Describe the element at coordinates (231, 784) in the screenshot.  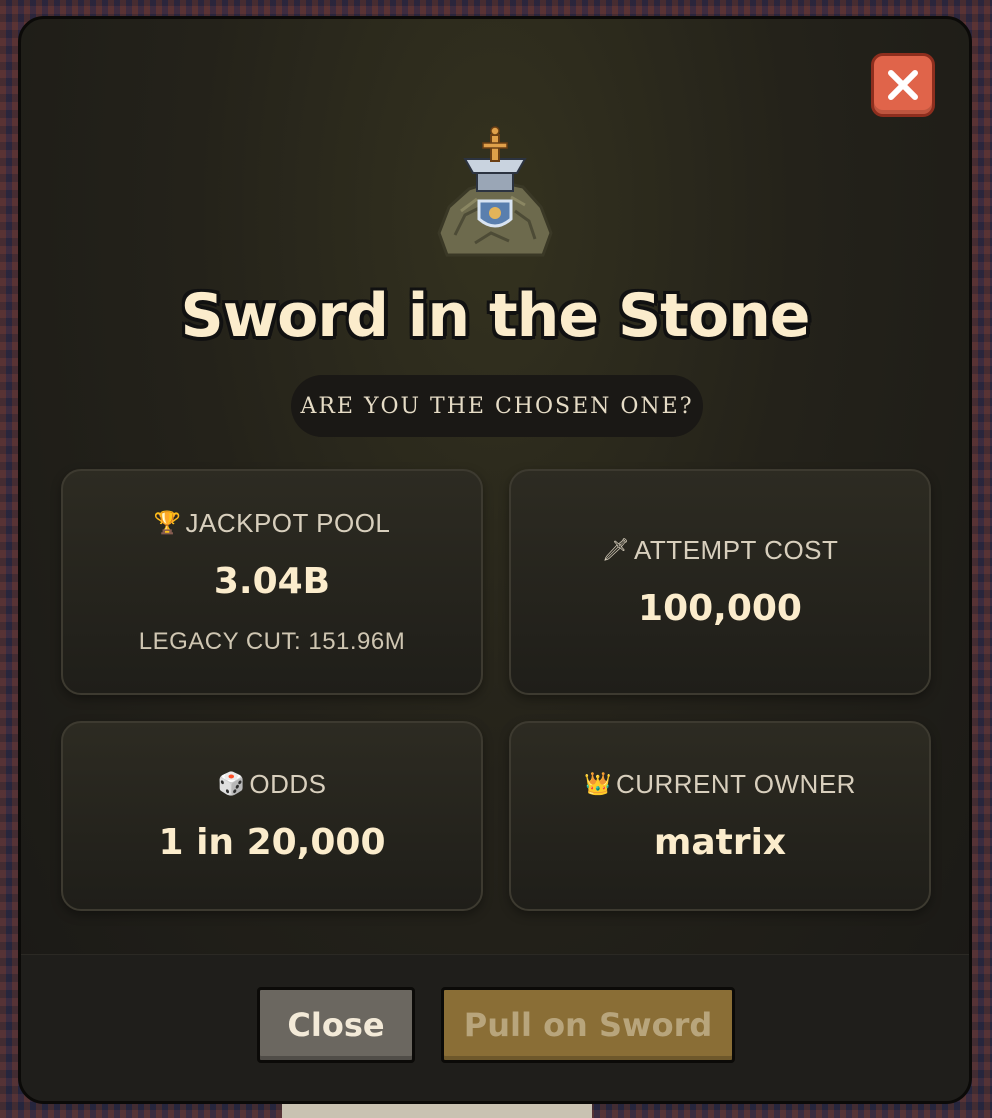
I see `dice-icon: 🎲` at that location.